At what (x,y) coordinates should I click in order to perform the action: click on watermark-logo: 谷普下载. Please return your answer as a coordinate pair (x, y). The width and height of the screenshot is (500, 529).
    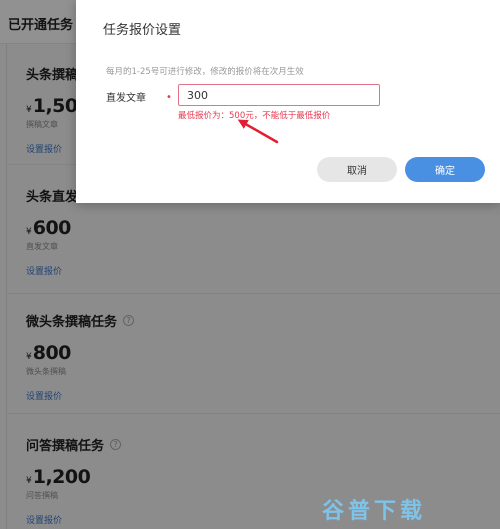
    Looking at the image, I should click on (374, 511).